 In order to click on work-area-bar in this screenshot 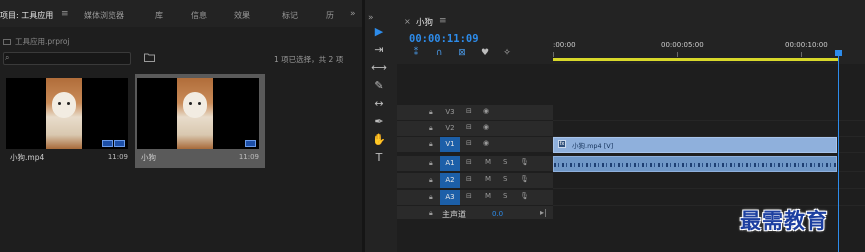, I will do `click(696, 59)`.